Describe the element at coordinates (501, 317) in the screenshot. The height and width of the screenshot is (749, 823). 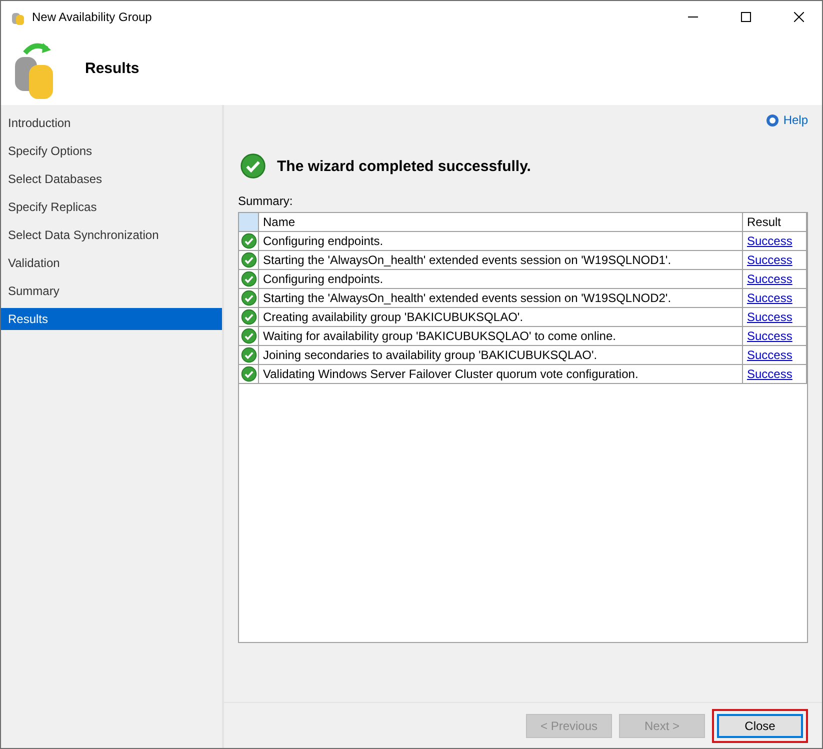
I see `table-cell: Creating availability group 'BAKICUBUKSQLAO'.` at that location.